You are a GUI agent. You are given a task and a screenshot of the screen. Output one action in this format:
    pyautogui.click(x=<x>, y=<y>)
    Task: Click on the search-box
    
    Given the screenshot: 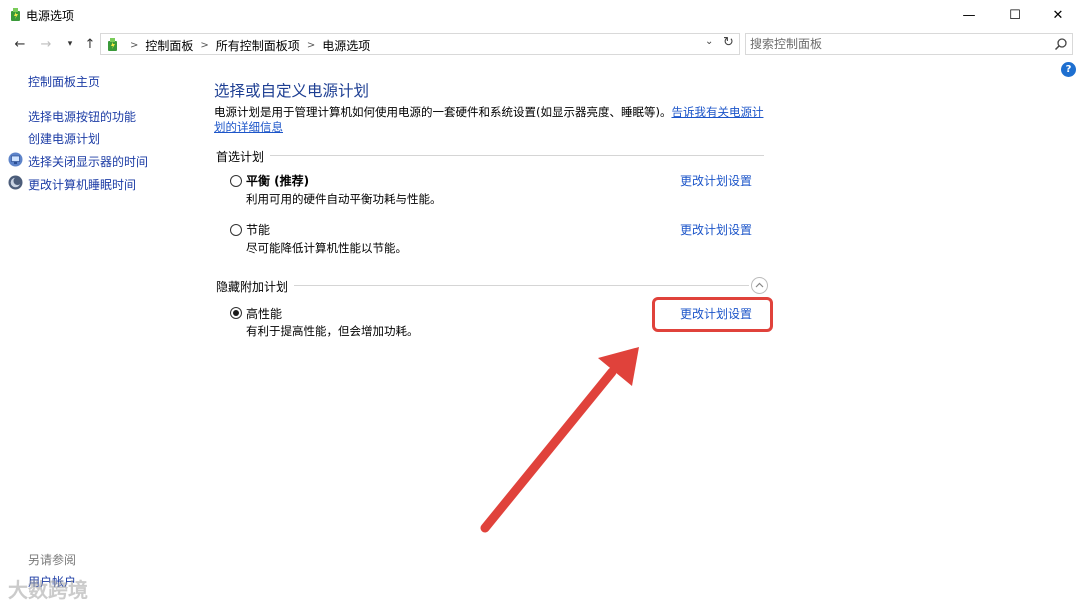 What is the action you would take?
    pyautogui.click(x=909, y=44)
    